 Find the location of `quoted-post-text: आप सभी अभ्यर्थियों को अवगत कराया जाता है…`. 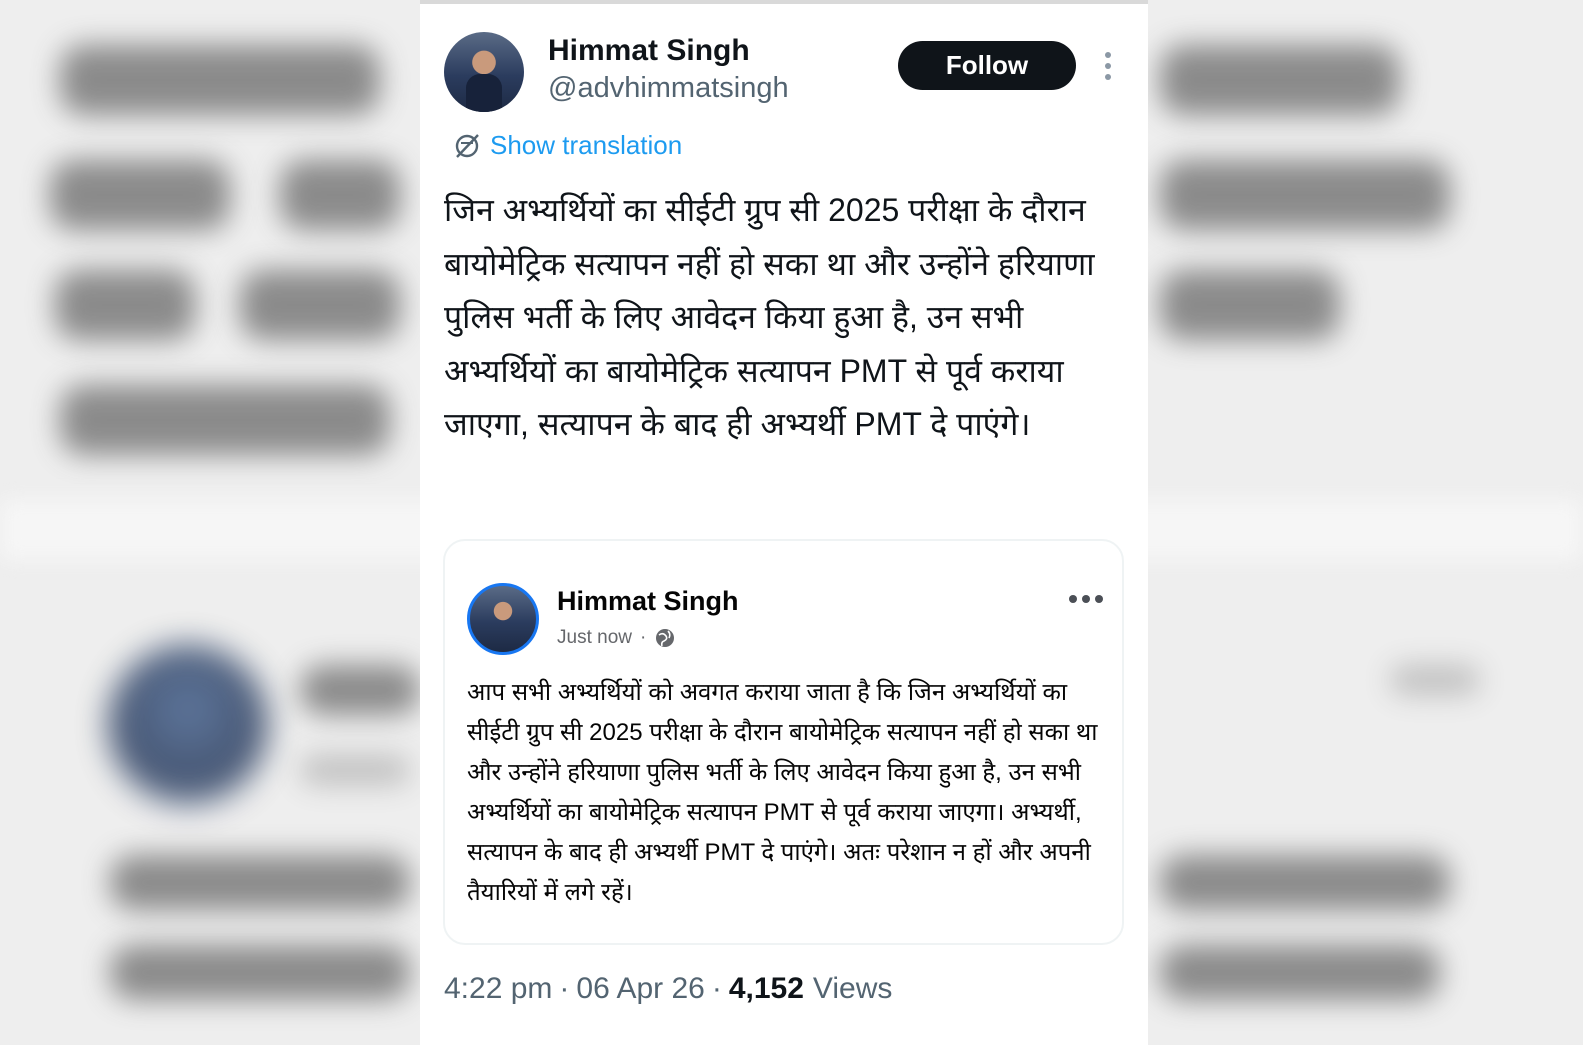

quoted-post-text: आप सभी अभ्यर्थियों को अवगत कराया जाता है… is located at coordinates (782, 792).